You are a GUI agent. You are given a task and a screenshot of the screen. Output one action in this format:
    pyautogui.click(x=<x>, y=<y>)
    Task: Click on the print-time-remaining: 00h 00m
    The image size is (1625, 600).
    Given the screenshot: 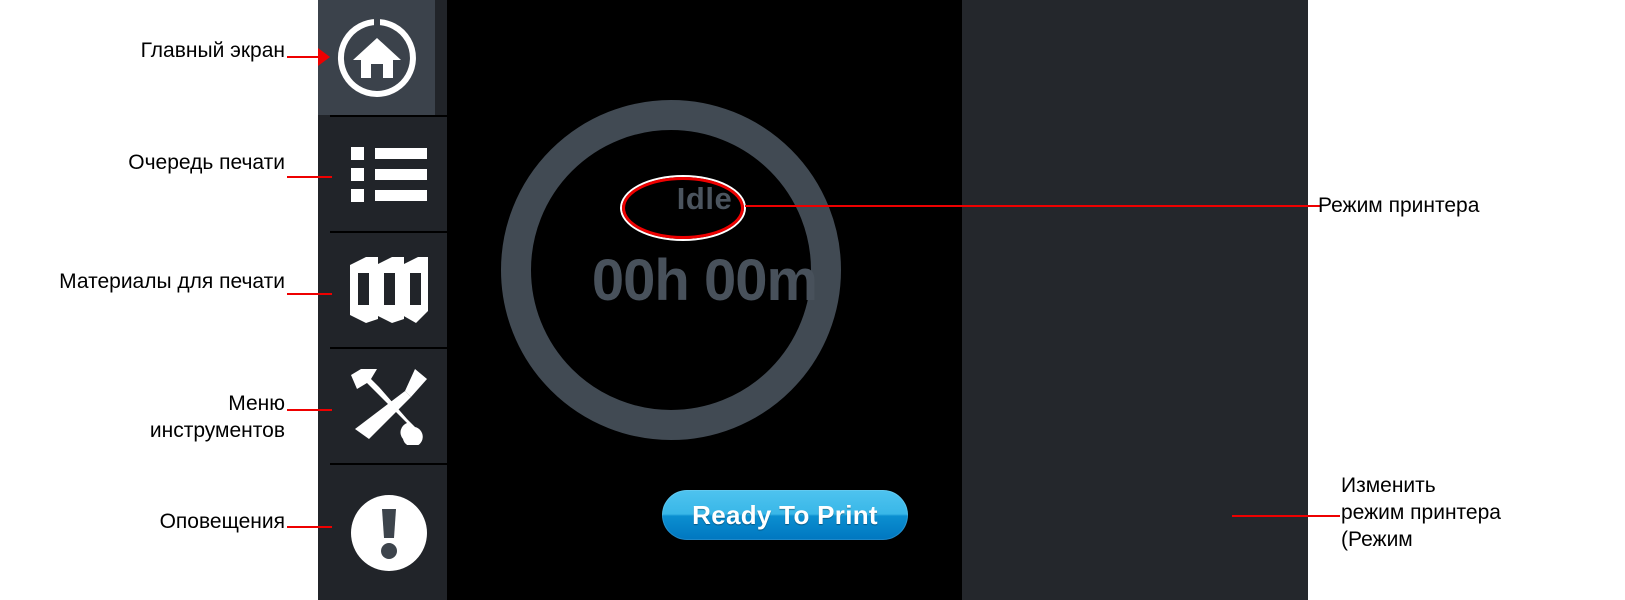 What is the action you would take?
    pyautogui.click(x=704, y=280)
    